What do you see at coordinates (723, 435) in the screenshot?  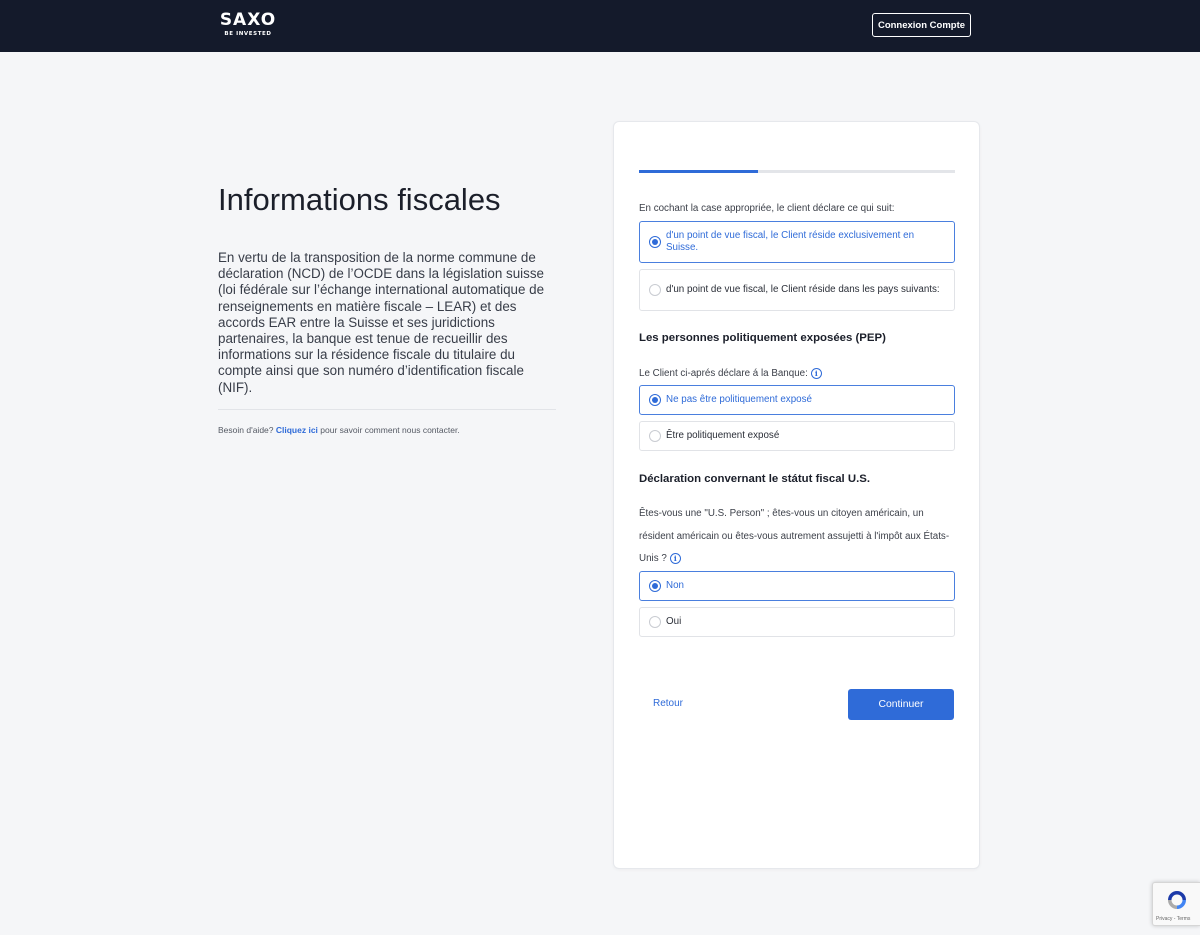 I see `option-label: Être politiquement exposé` at bounding box center [723, 435].